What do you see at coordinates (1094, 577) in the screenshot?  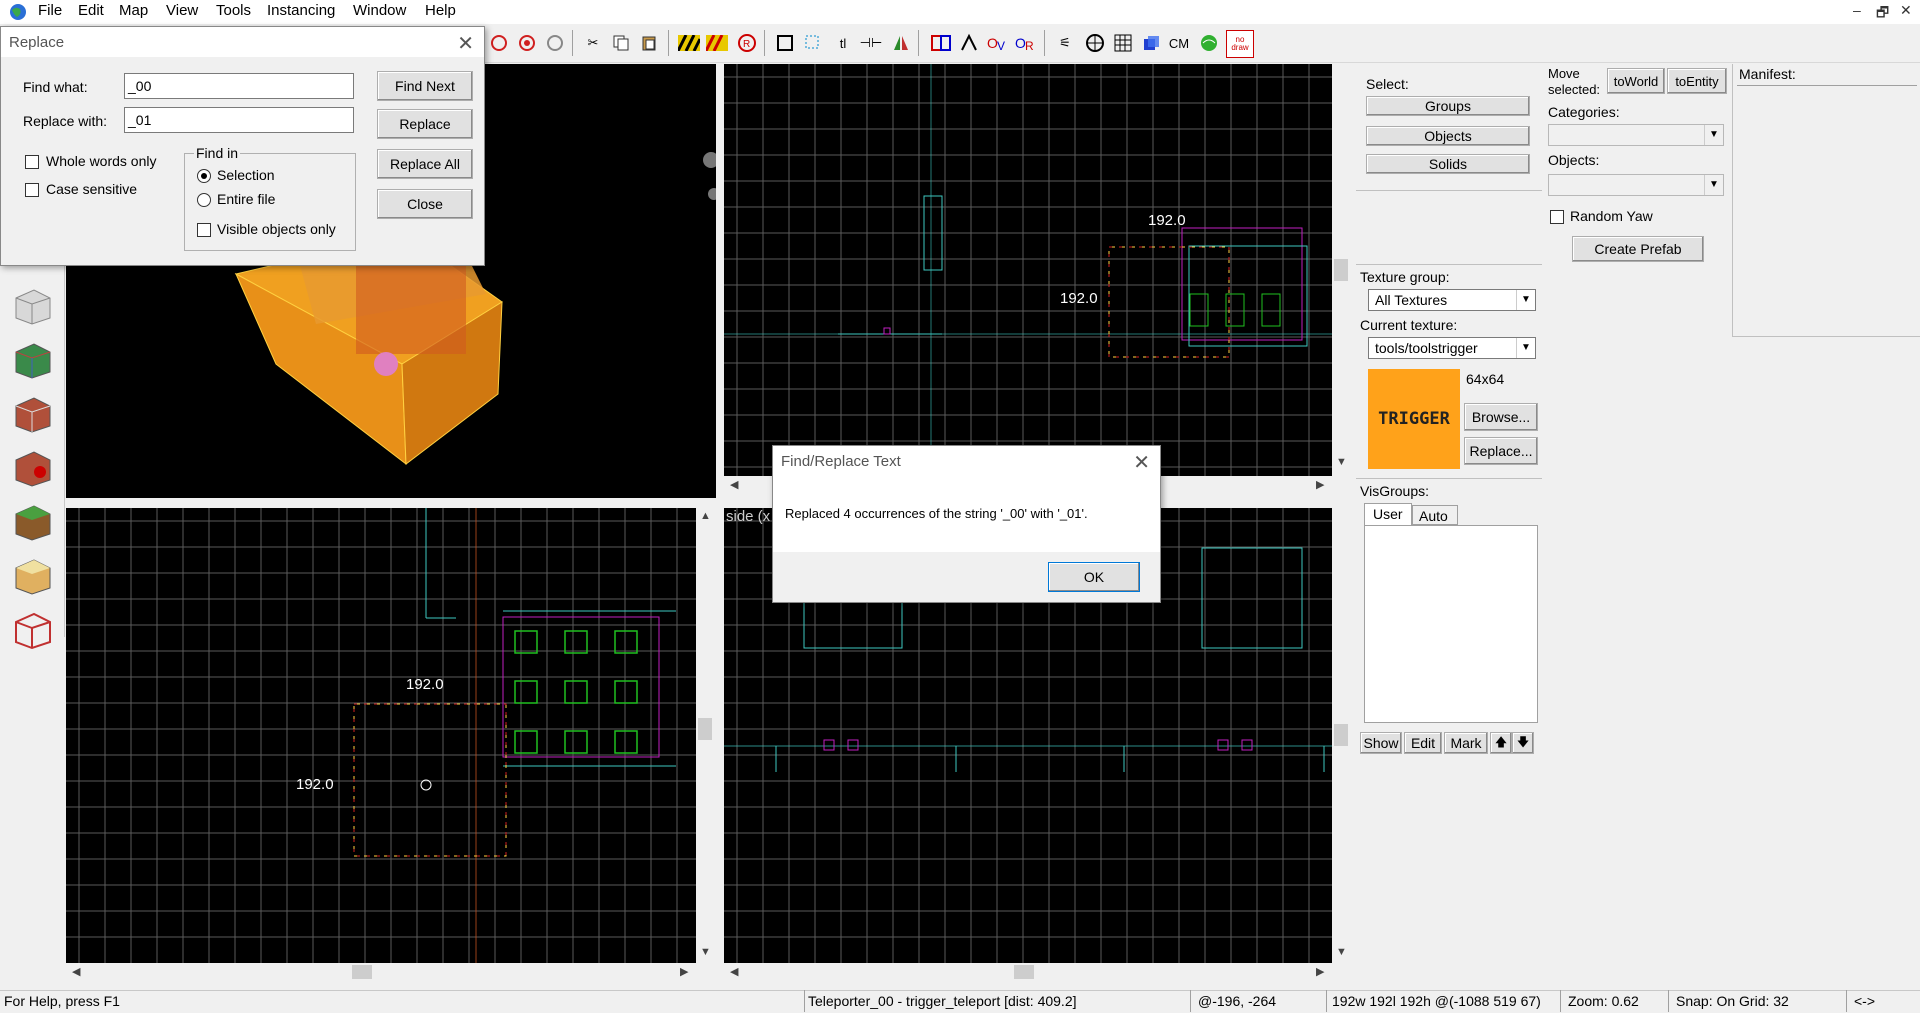 I see `ok-button: OK` at bounding box center [1094, 577].